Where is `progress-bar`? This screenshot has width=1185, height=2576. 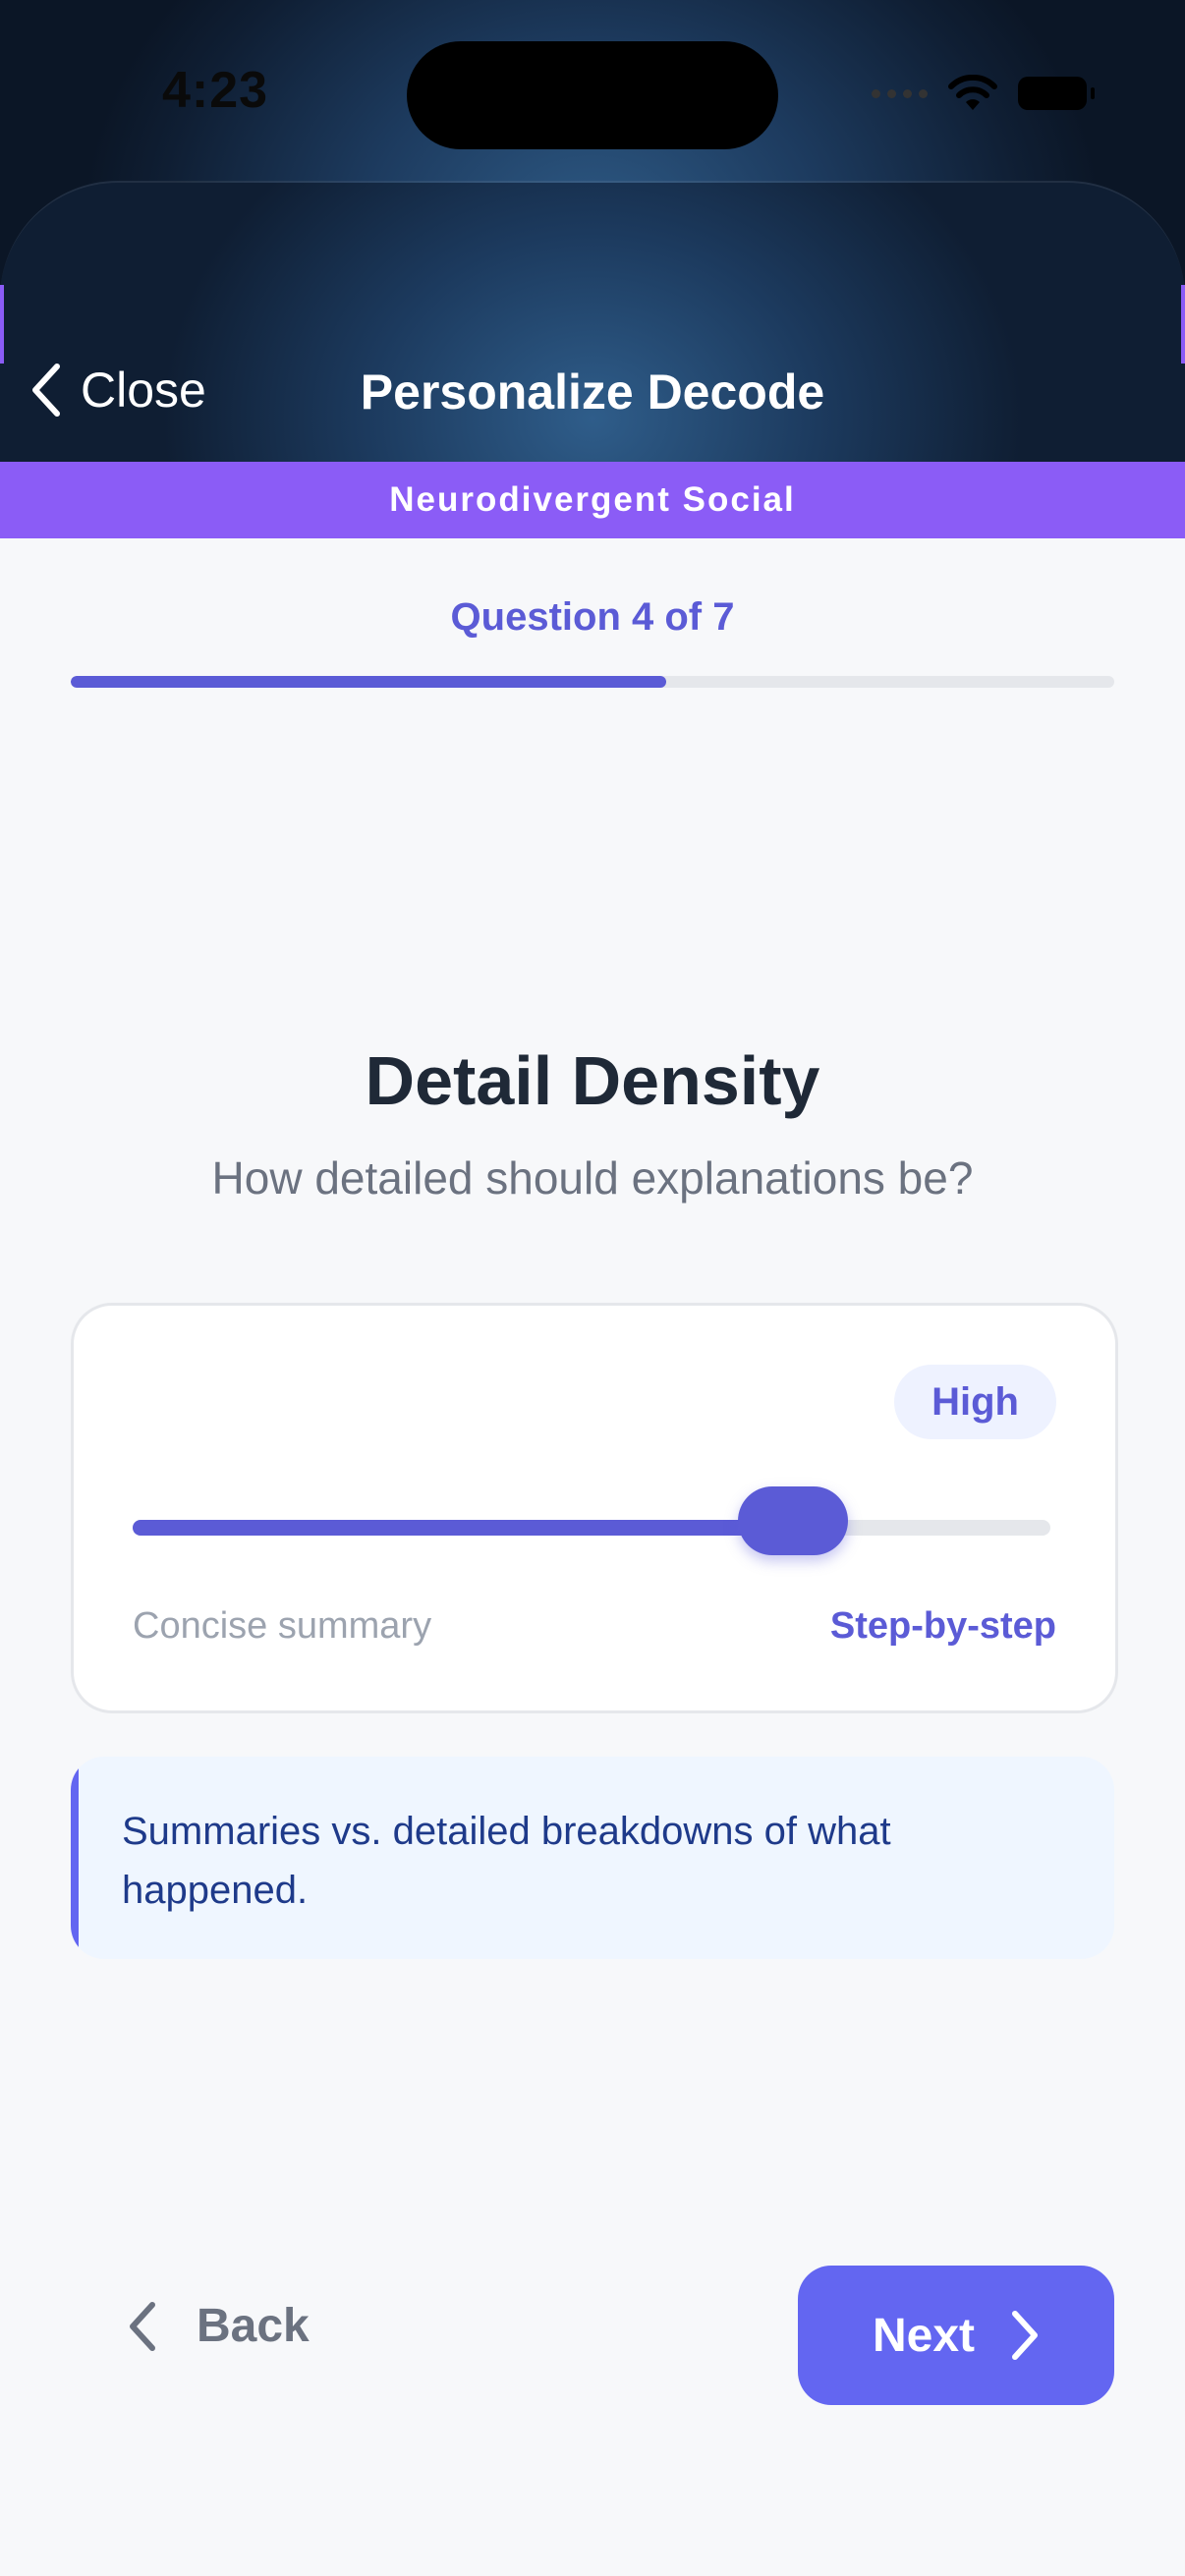
progress-bar is located at coordinates (592, 682).